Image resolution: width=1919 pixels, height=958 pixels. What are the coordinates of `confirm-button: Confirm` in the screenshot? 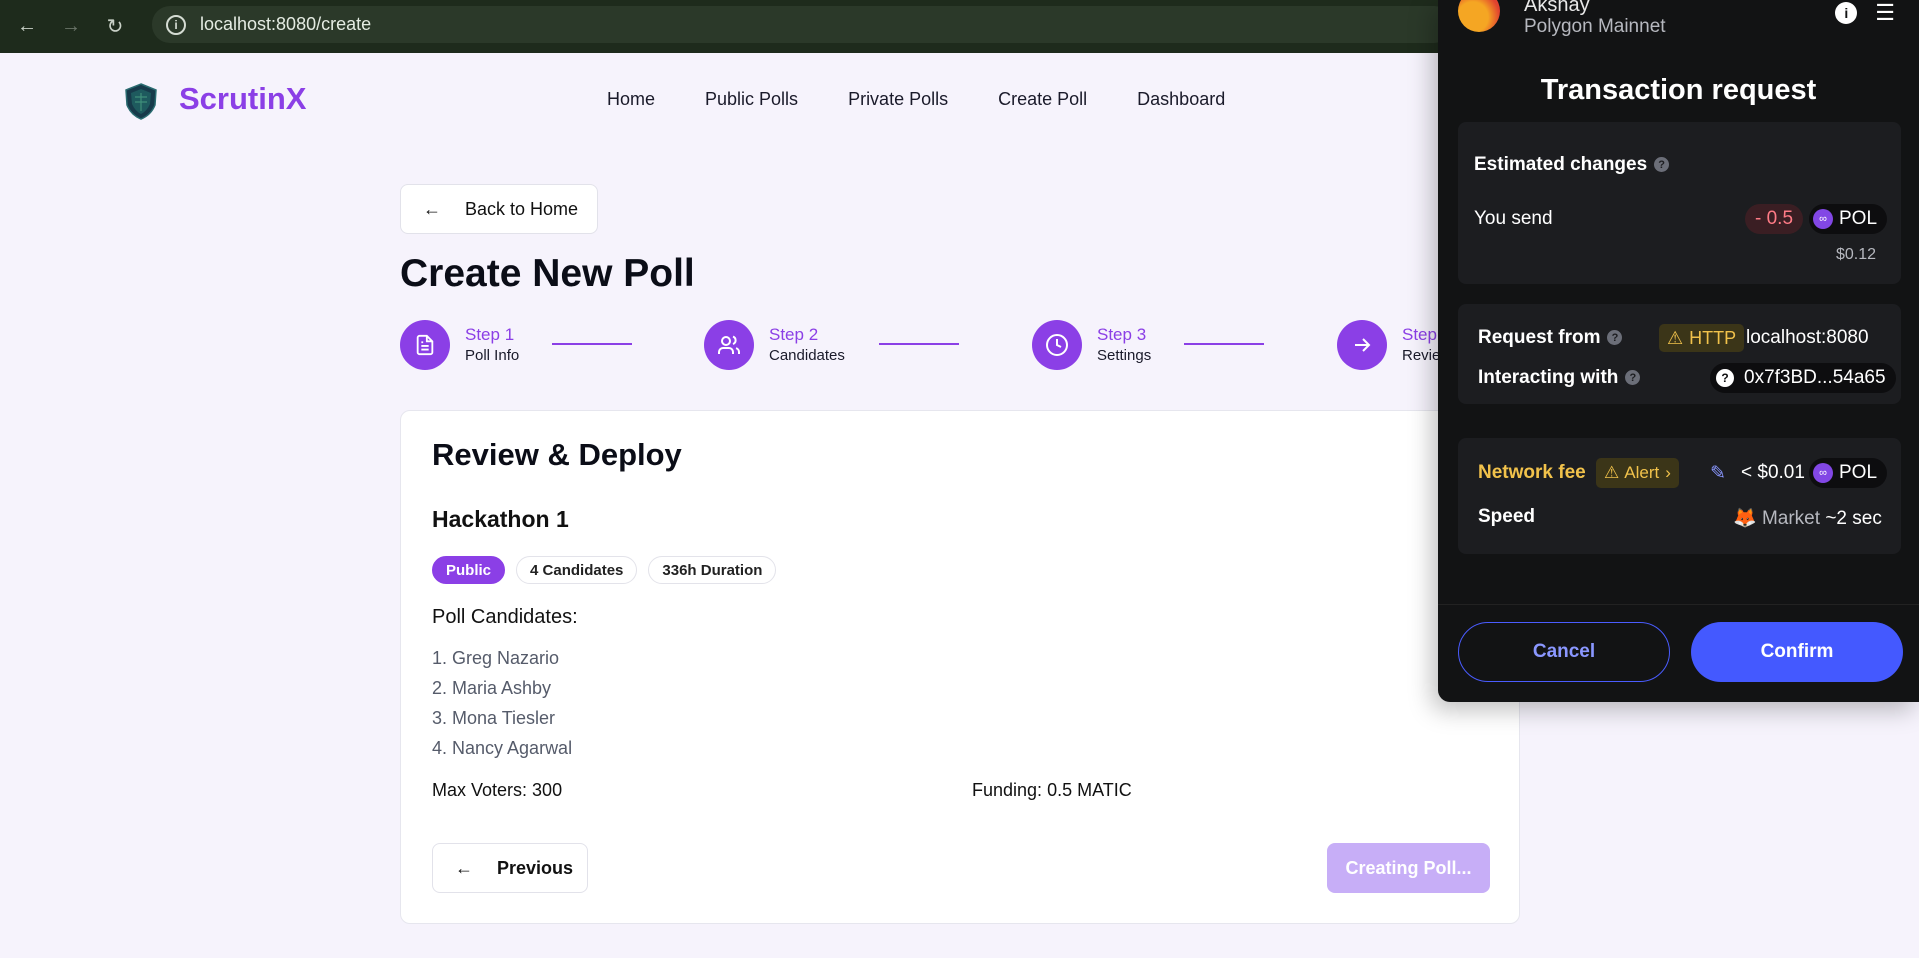 It's located at (1797, 652).